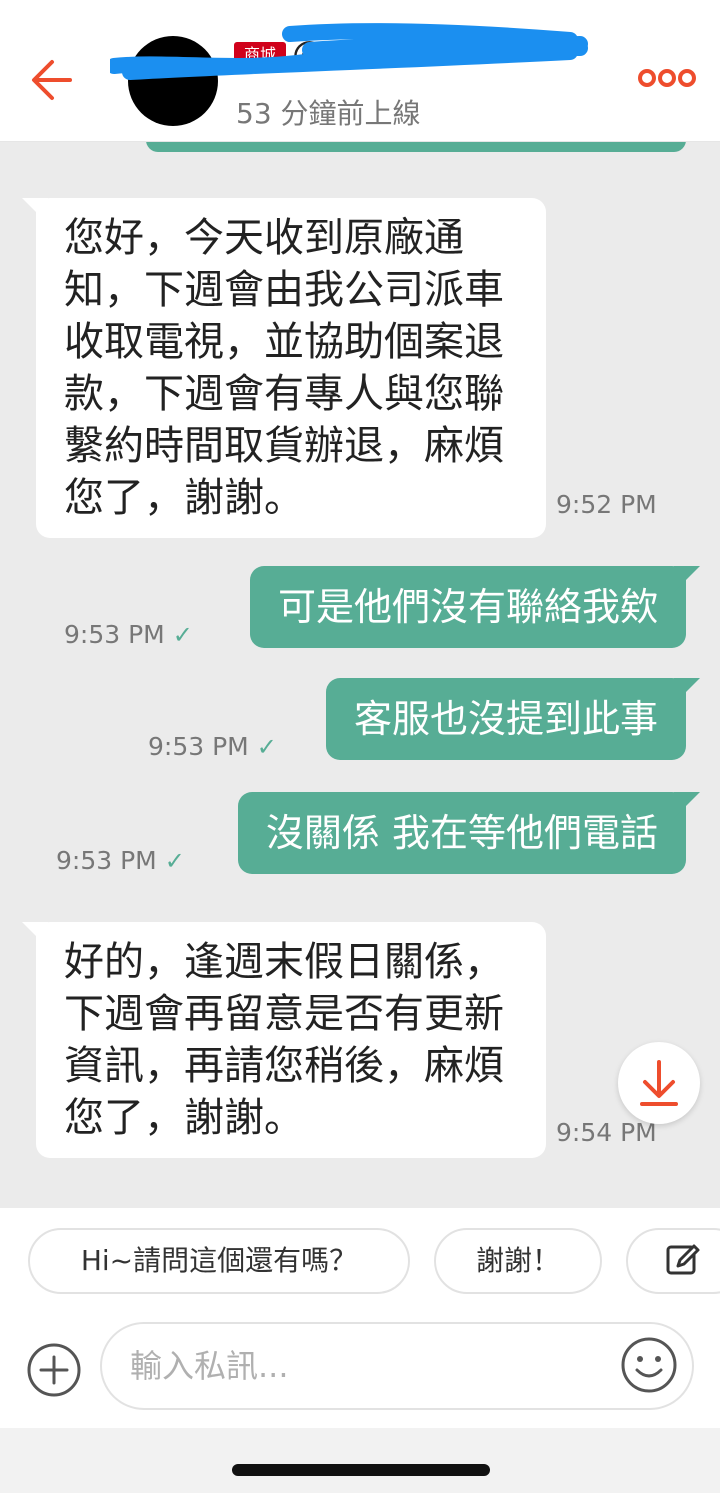  Describe the element at coordinates (54, 1370) in the screenshot. I see `plus-circle-icon` at that location.